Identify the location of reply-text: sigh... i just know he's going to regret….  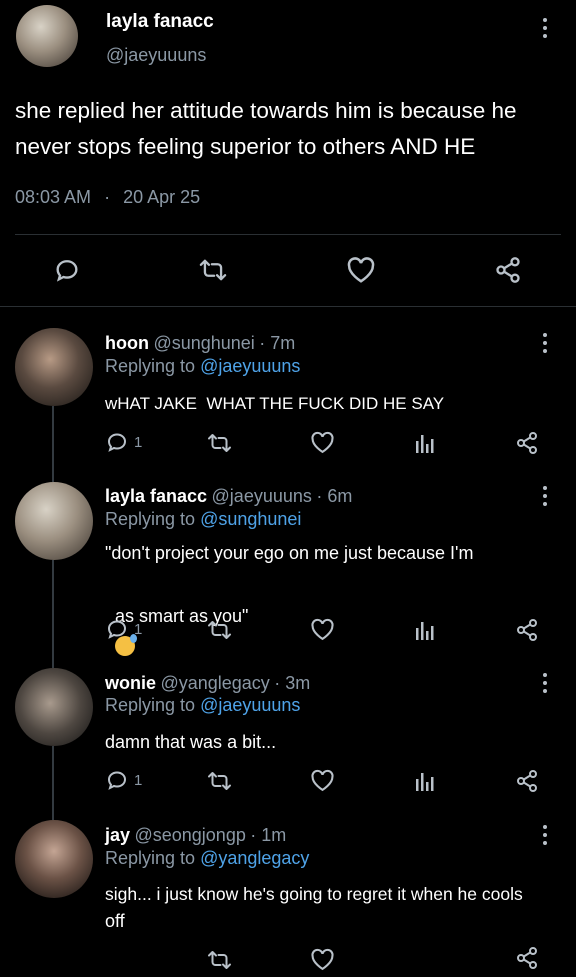
(314, 894).